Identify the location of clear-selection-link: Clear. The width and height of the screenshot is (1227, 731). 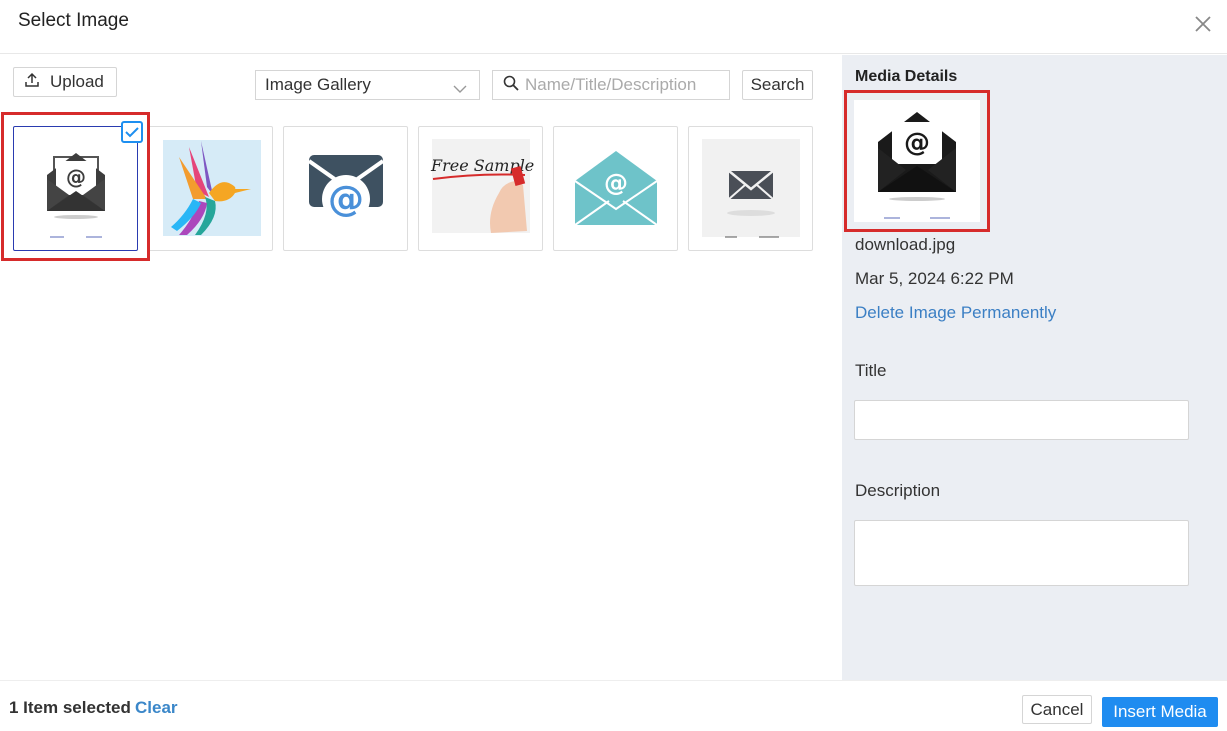
(156, 708).